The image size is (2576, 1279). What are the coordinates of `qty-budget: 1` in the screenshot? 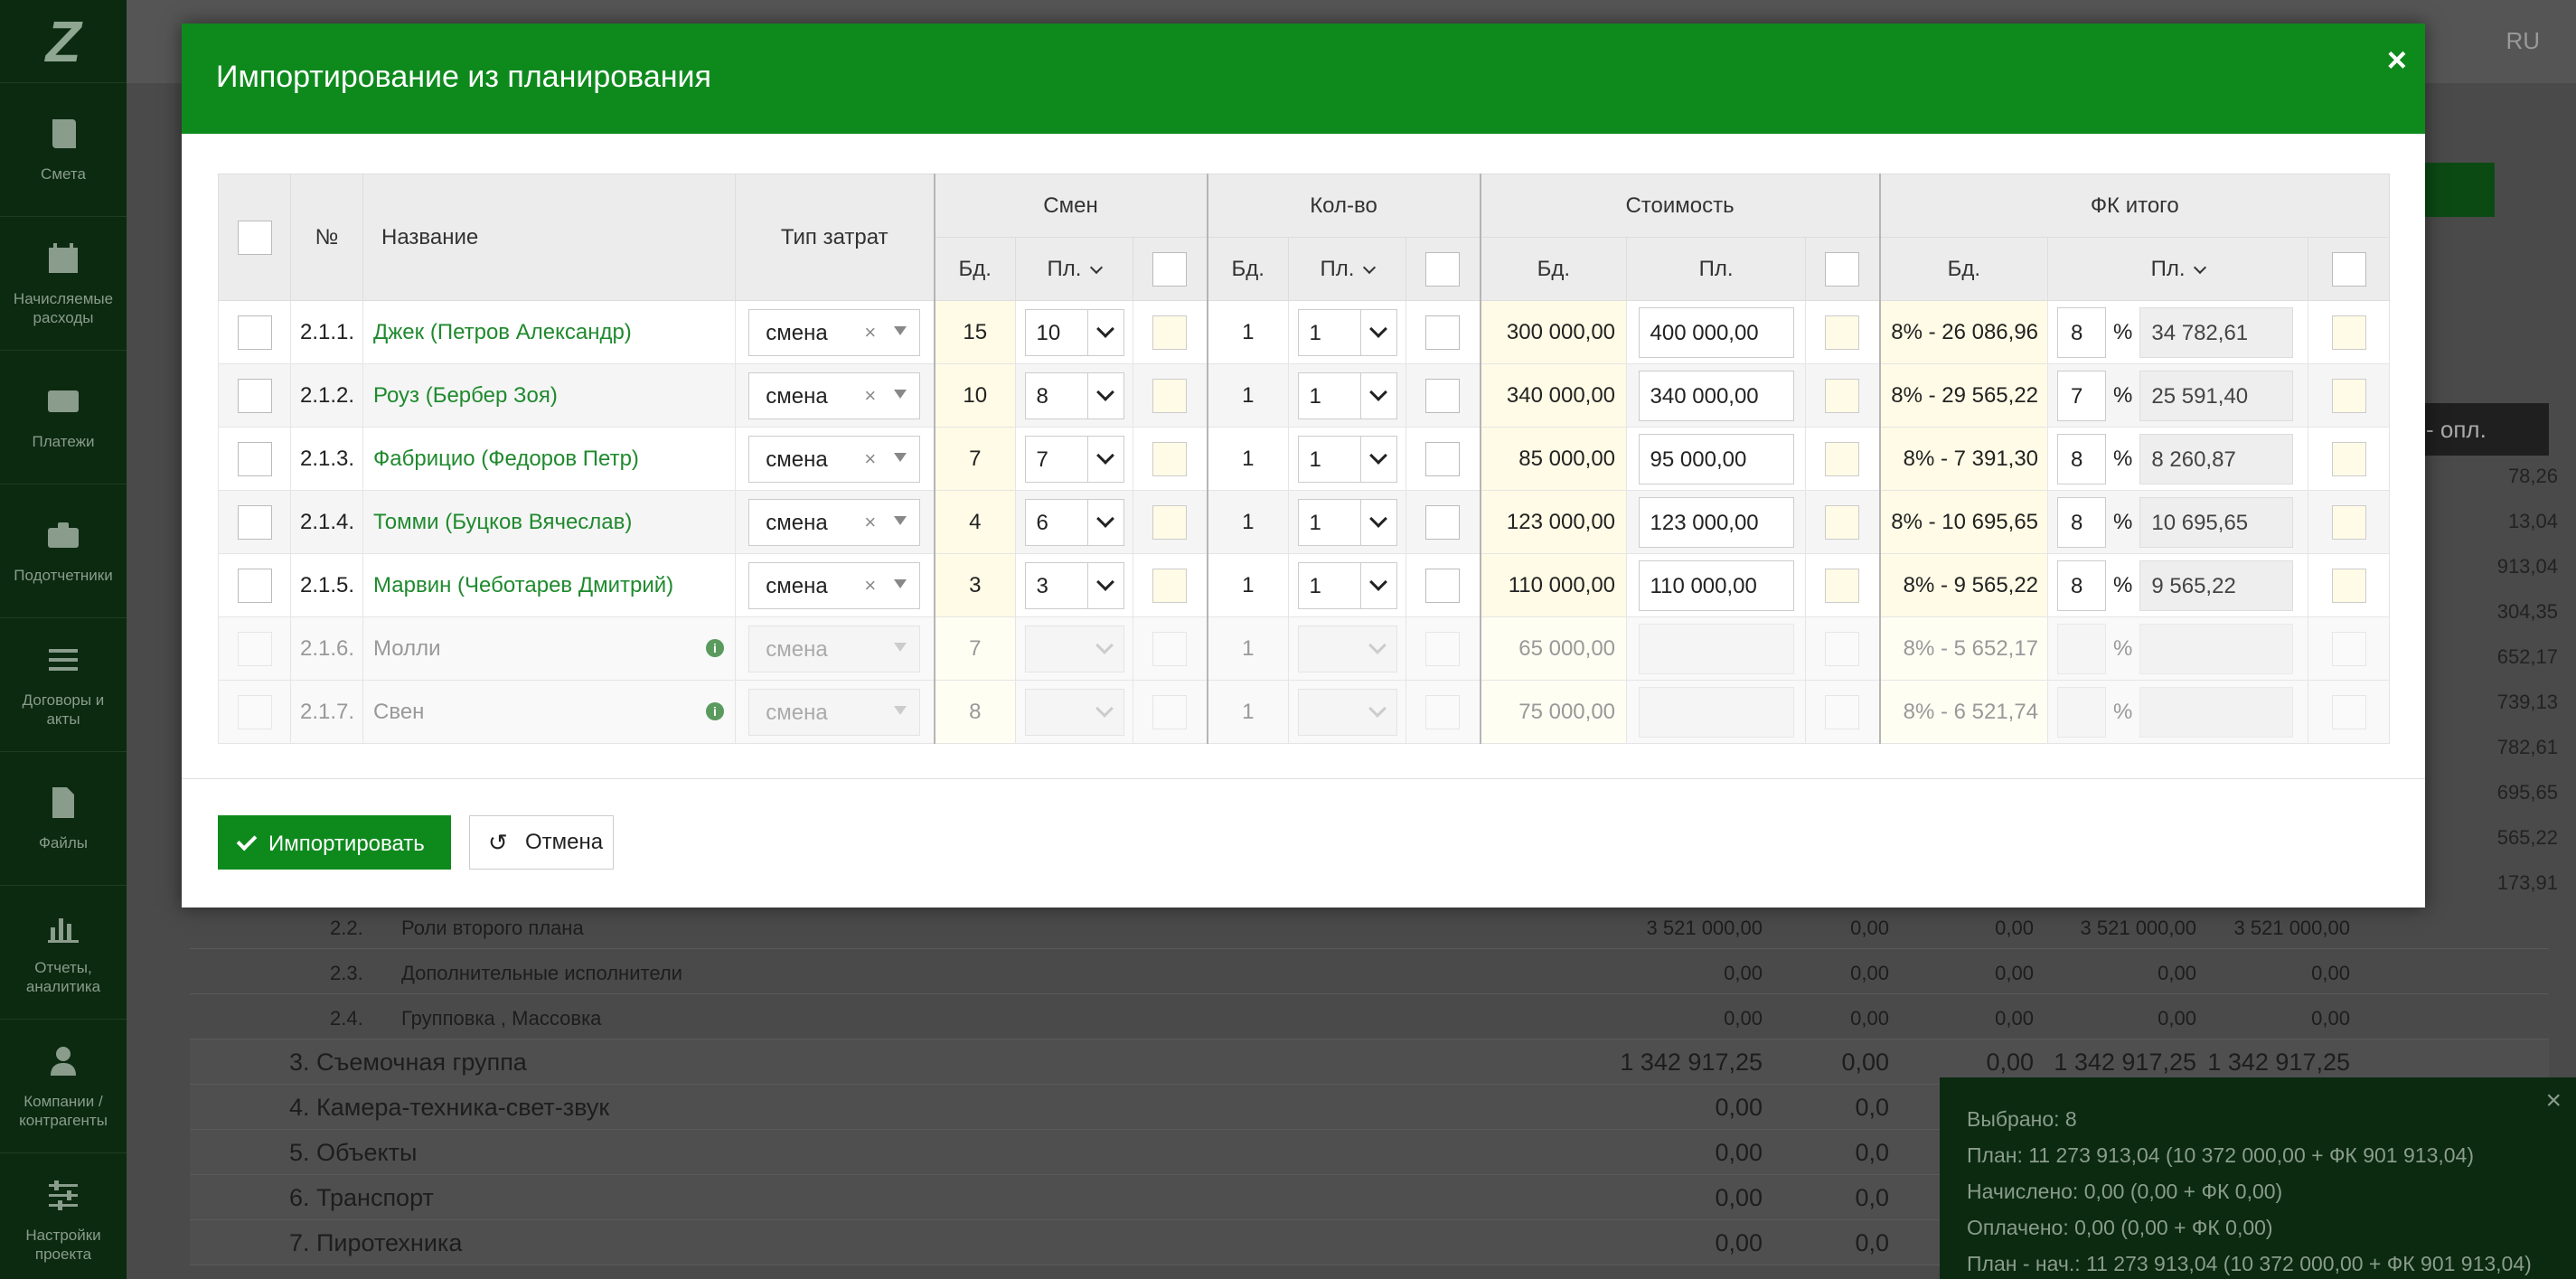 It's located at (1248, 712).